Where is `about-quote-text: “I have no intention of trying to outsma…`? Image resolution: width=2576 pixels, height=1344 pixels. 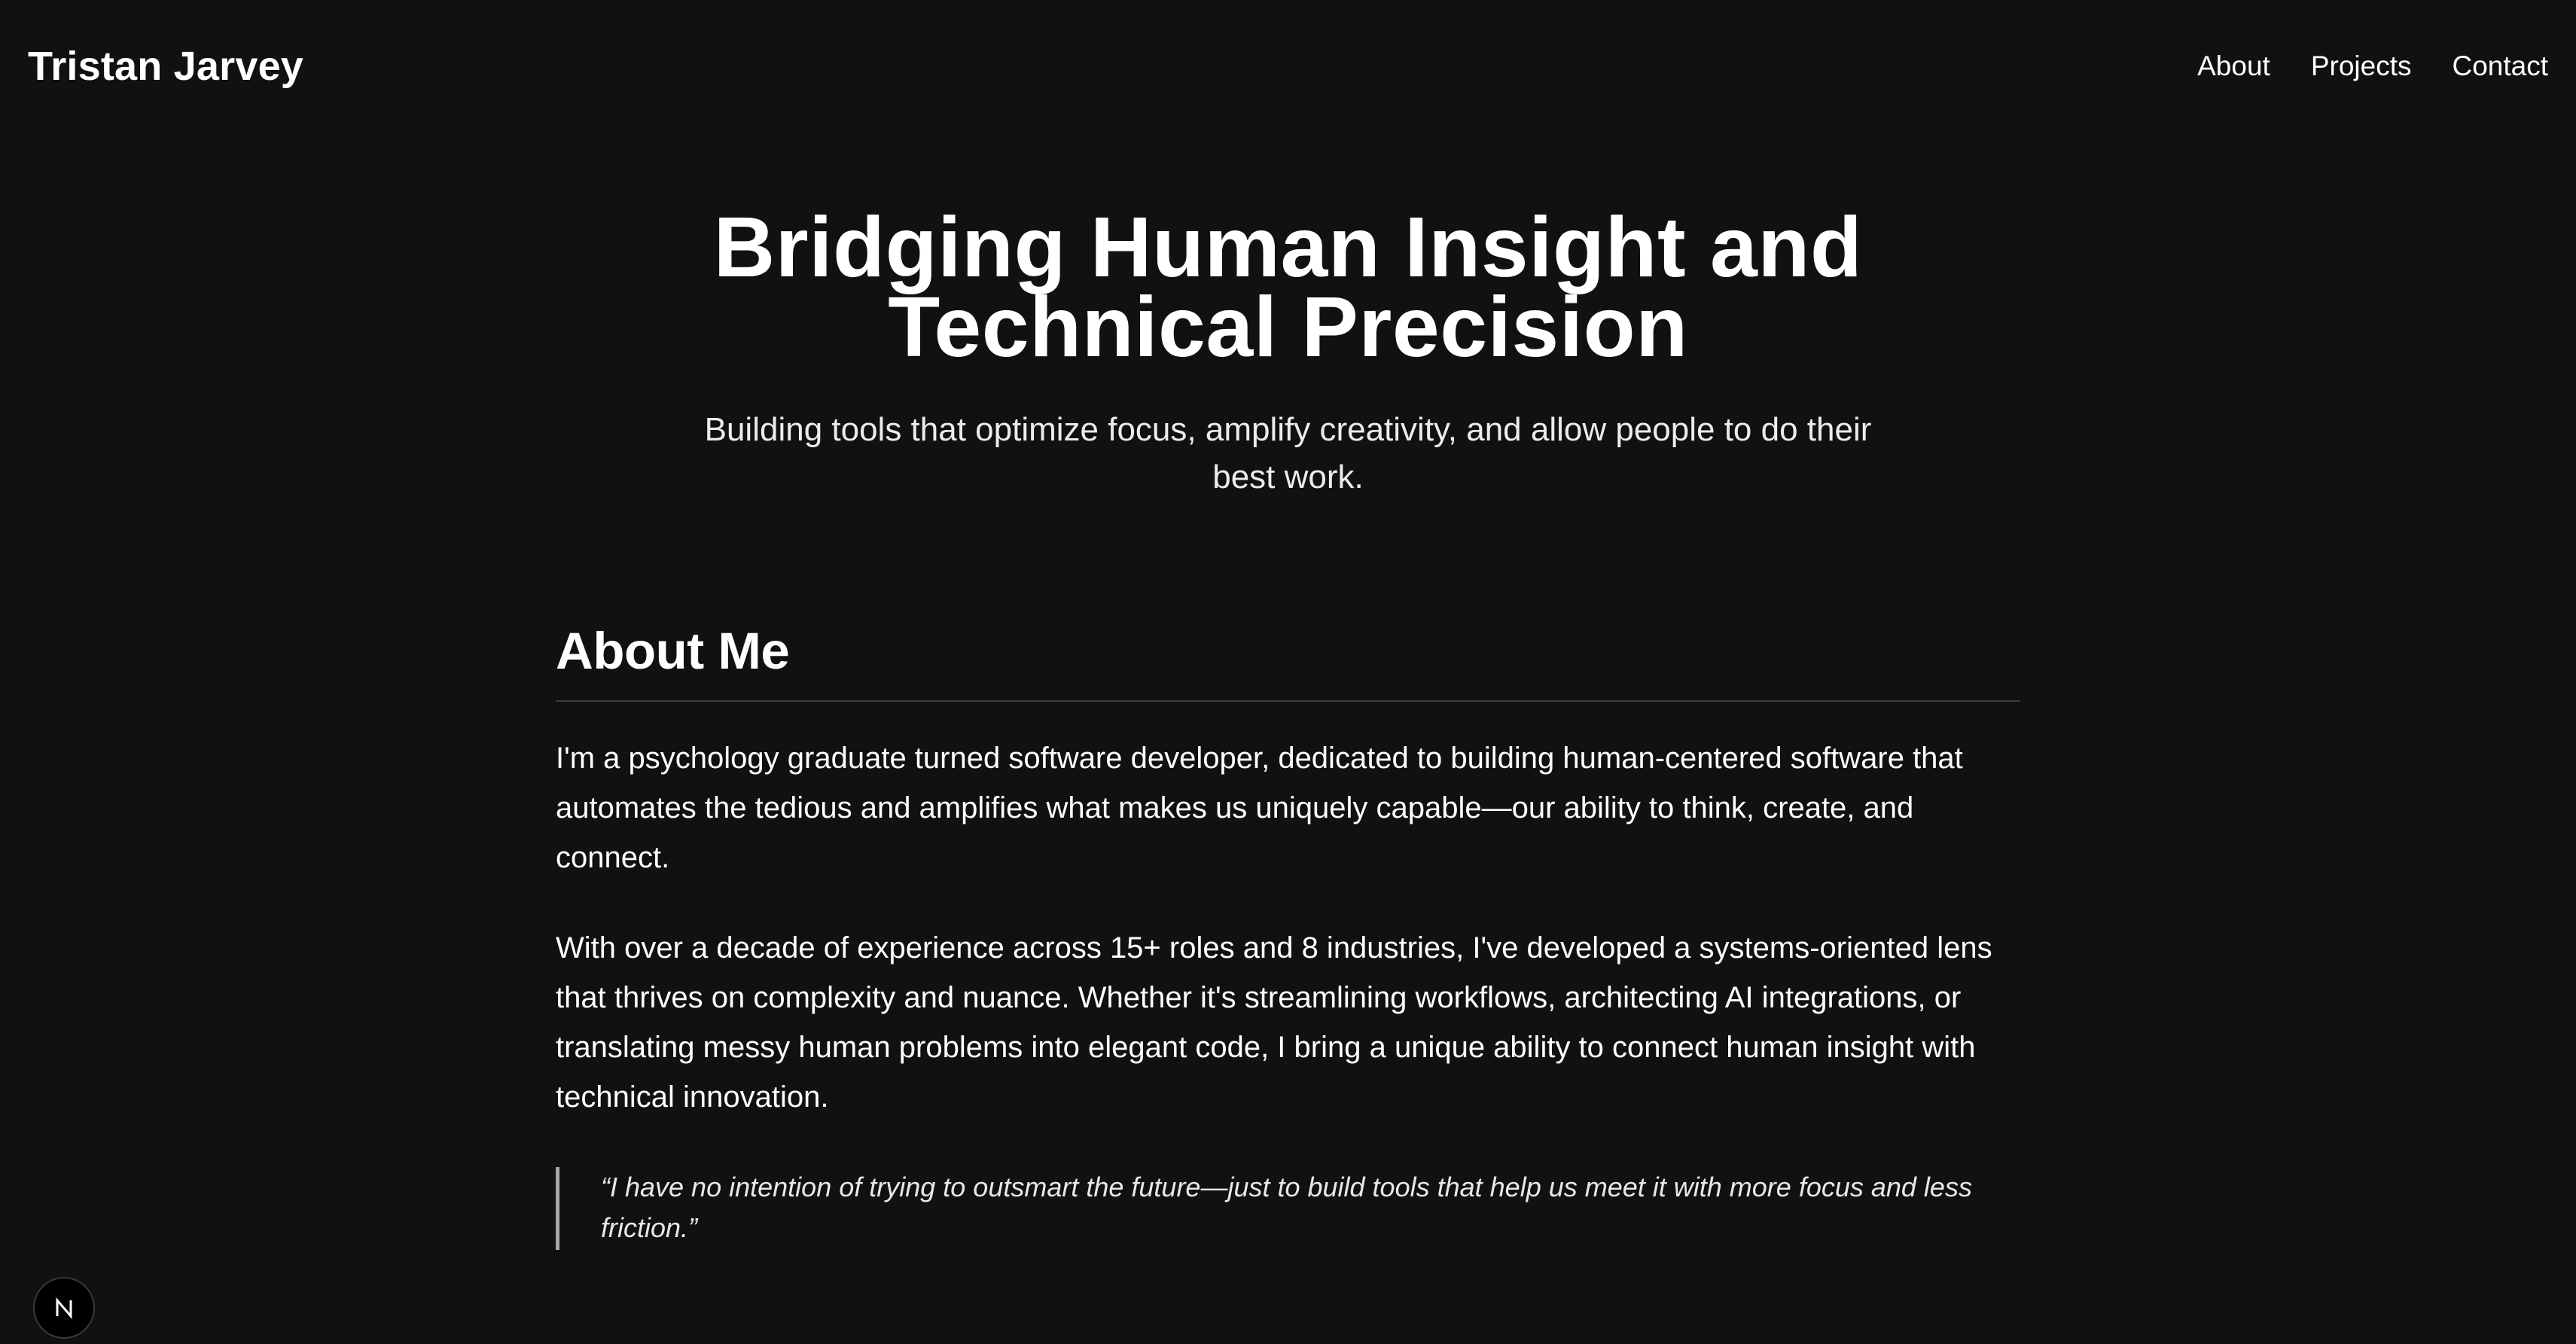
about-quote-text: “I have no intention of trying to outsma… is located at coordinates (1286, 1207).